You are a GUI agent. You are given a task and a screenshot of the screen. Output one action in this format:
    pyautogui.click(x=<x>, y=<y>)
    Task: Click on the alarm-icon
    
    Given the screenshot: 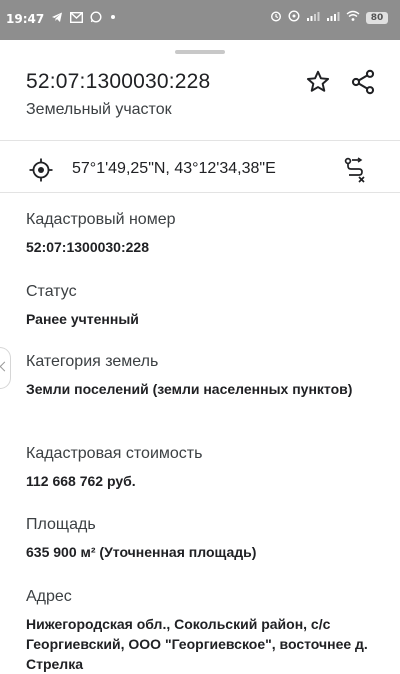 What is the action you would take?
    pyautogui.click(x=276, y=17)
    